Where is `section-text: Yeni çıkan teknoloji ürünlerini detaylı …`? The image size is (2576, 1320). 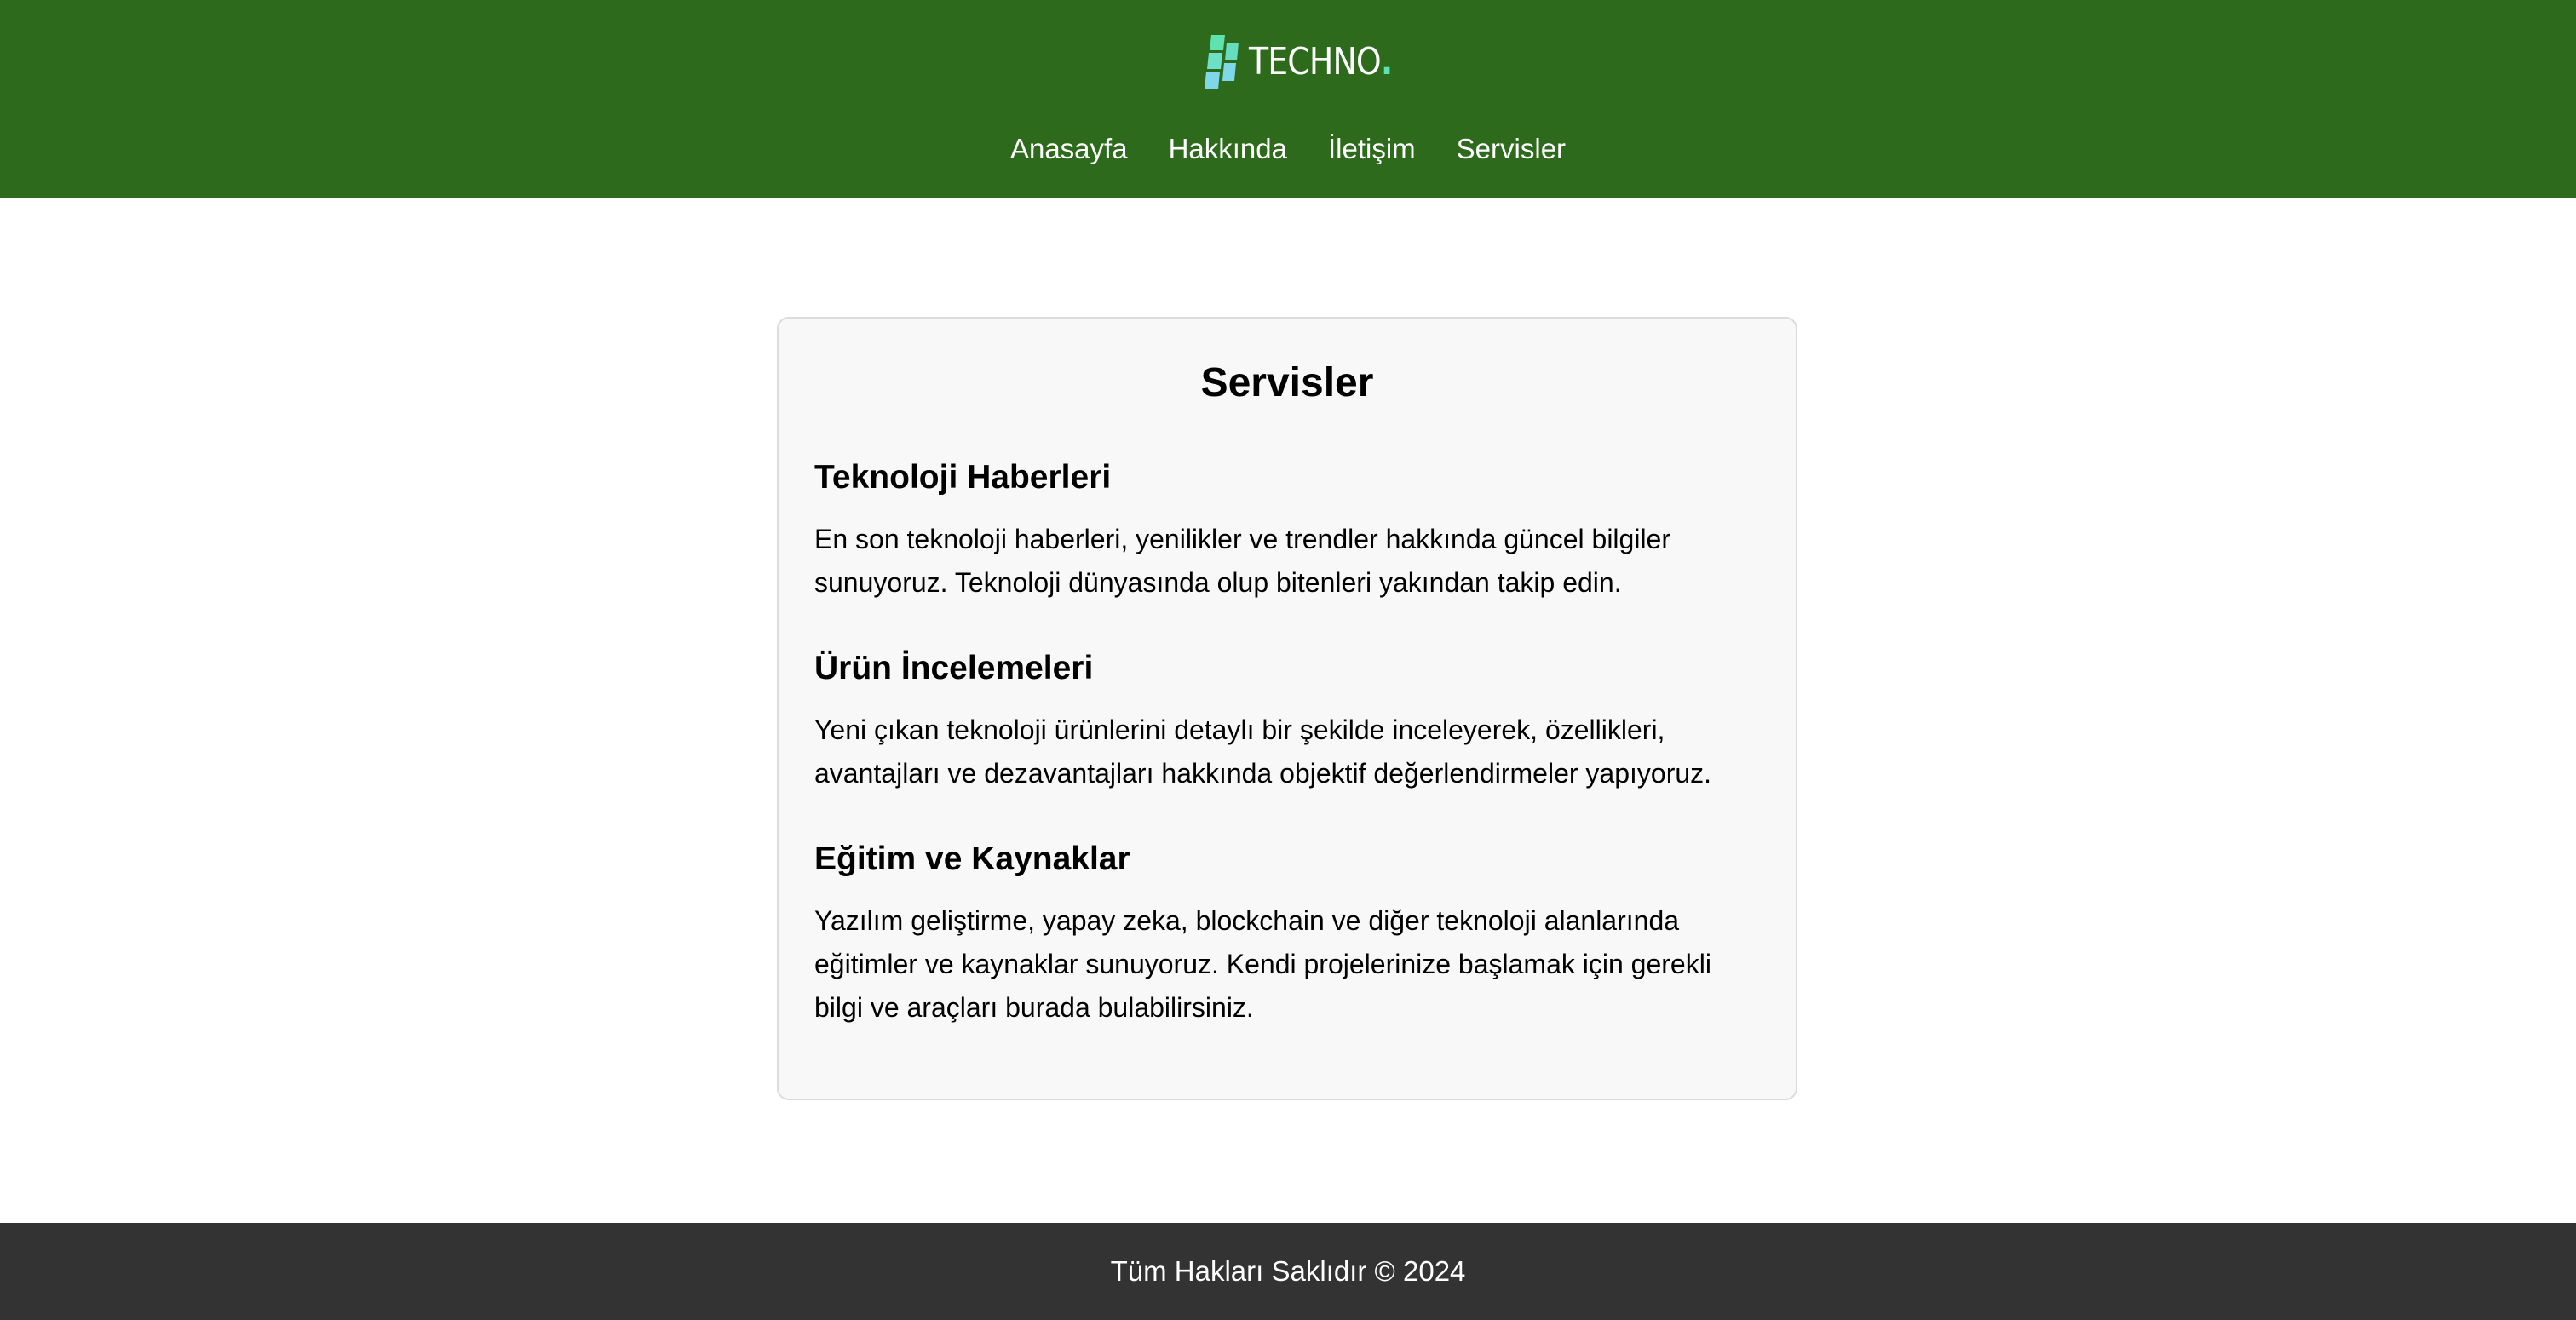
section-text: Yeni çıkan teknoloji ürünlerini detaylı … is located at coordinates (1263, 752).